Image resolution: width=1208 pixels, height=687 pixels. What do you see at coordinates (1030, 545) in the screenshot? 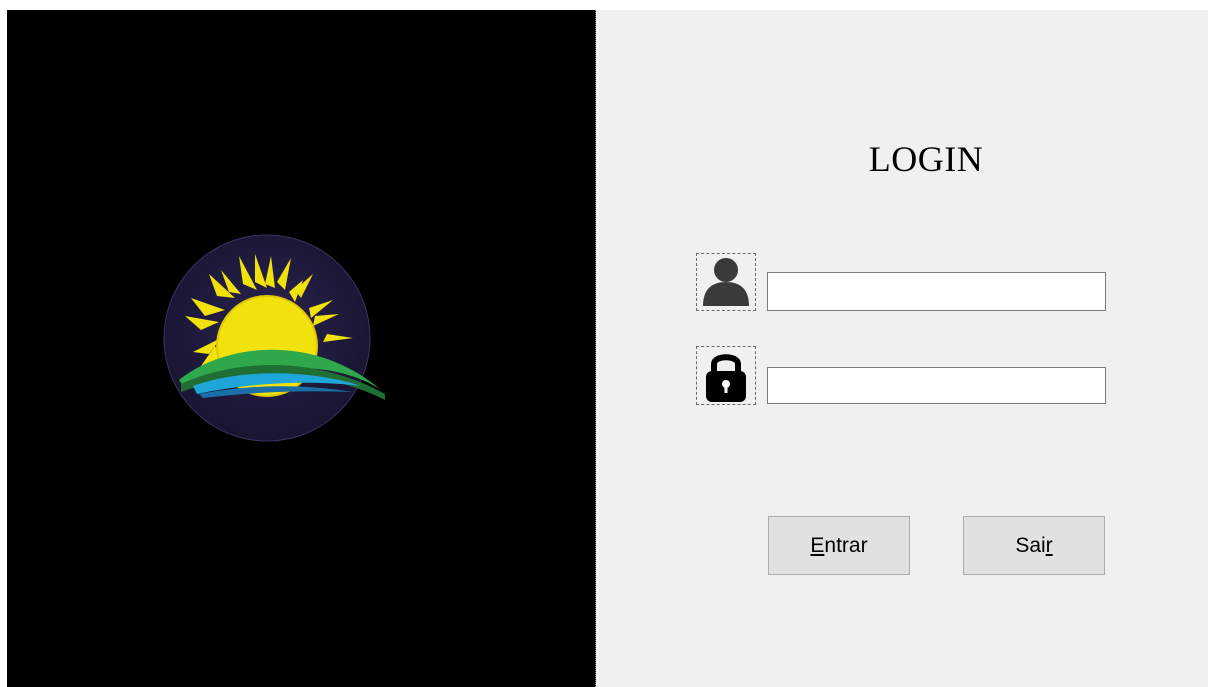
I see `exit-button-label: Sai` at bounding box center [1030, 545].